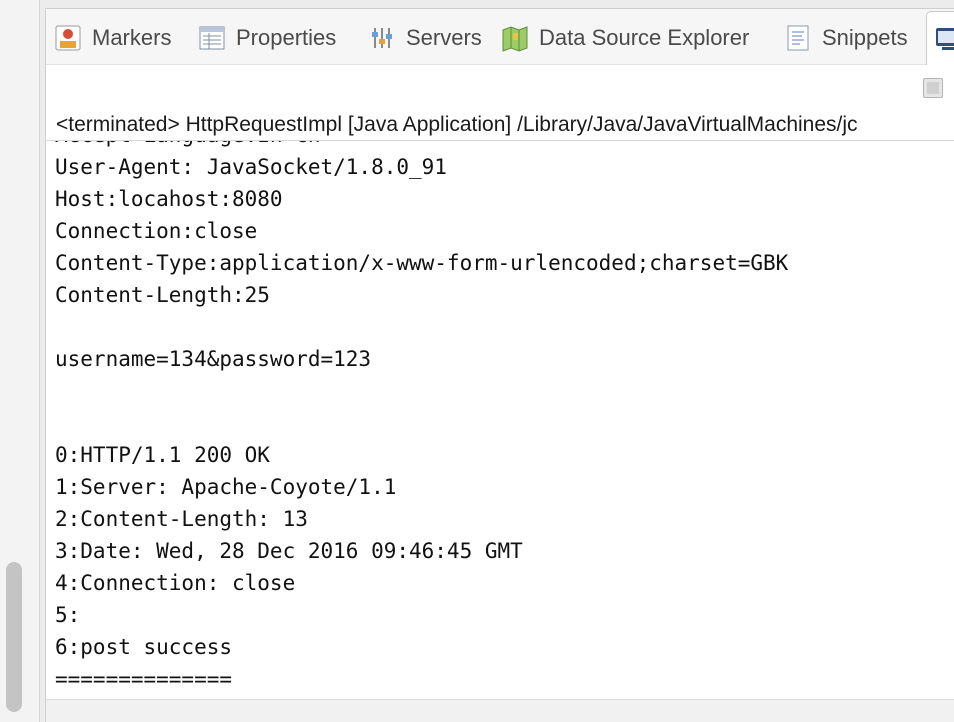 This screenshot has height=722, width=954. What do you see at coordinates (68, 615) in the screenshot?
I see `console-line: 5:` at bounding box center [68, 615].